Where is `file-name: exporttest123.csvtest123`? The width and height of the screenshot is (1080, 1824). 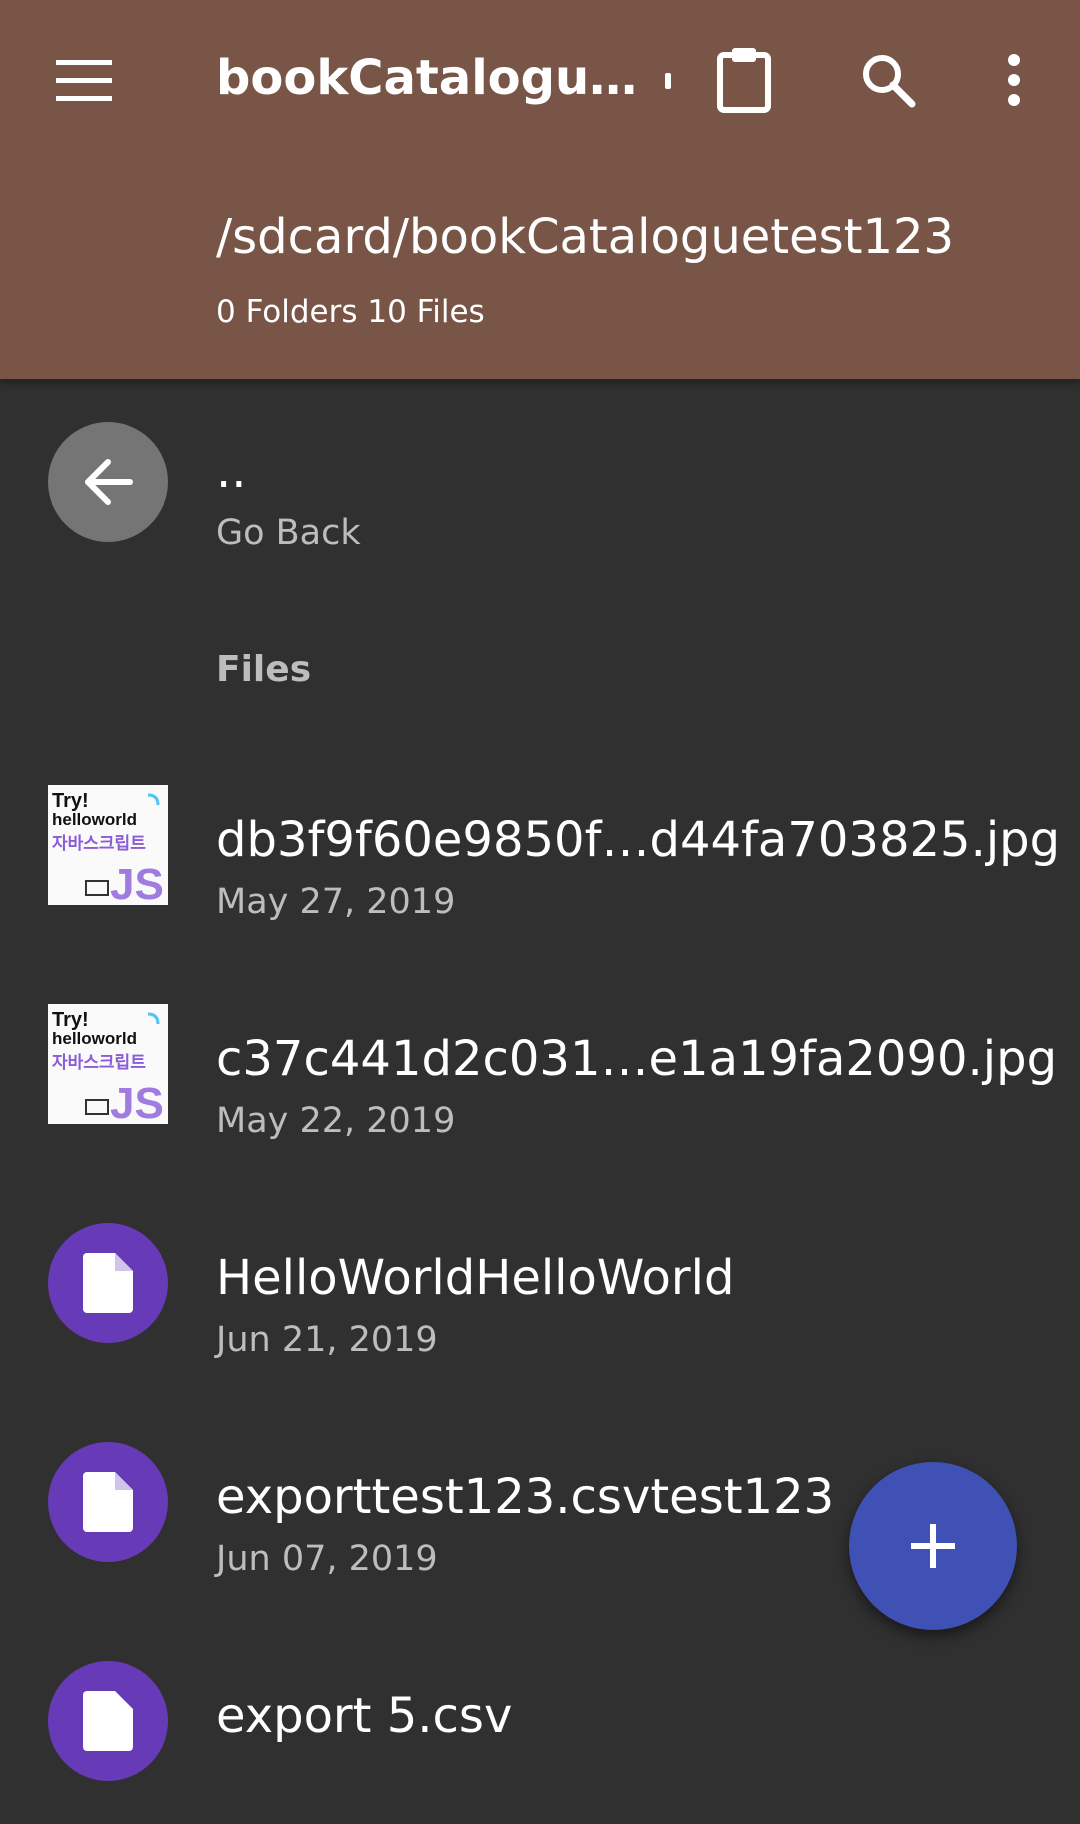 file-name: exporttest123.csvtest123 is located at coordinates (525, 1497).